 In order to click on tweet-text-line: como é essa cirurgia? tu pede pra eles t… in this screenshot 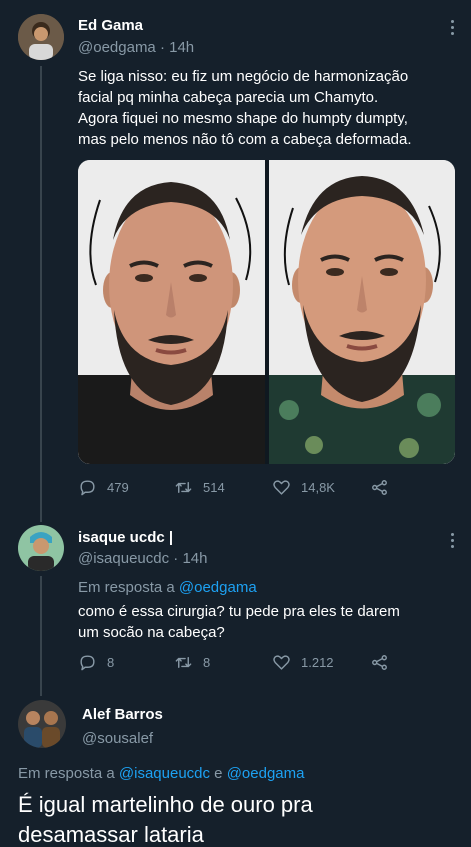, I will do `click(239, 611)`.